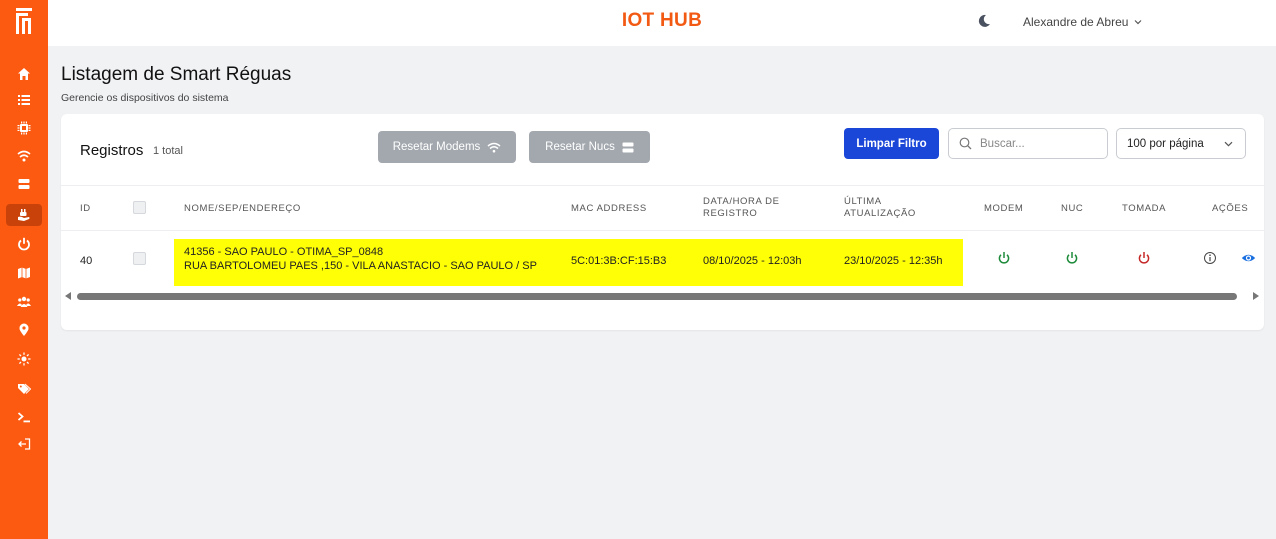 This screenshot has height=539, width=1276. Describe the element at coordinates (112, 150) in the screenshot. I see `registros-title: Registros` at that location.